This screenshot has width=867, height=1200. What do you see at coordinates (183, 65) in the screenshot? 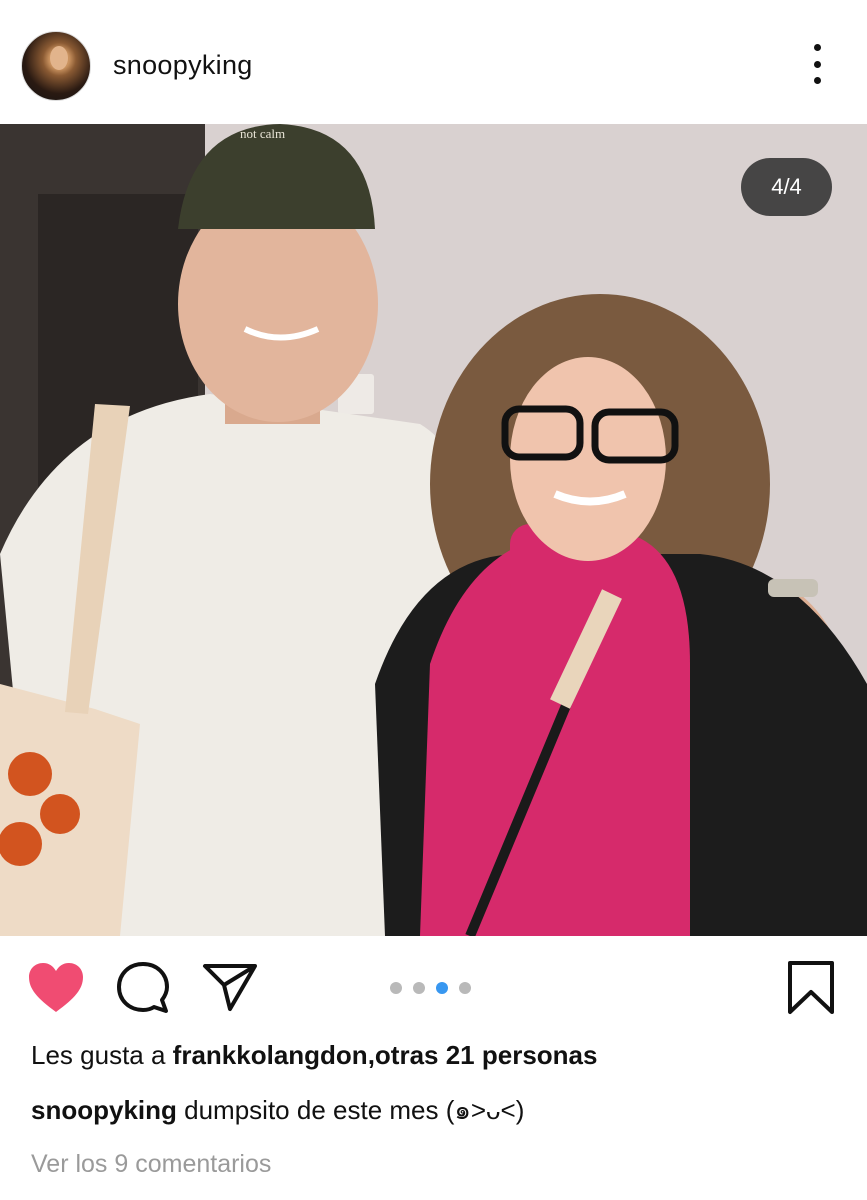
I see `post-username: snoopyking` at bounding box center [183, 65].